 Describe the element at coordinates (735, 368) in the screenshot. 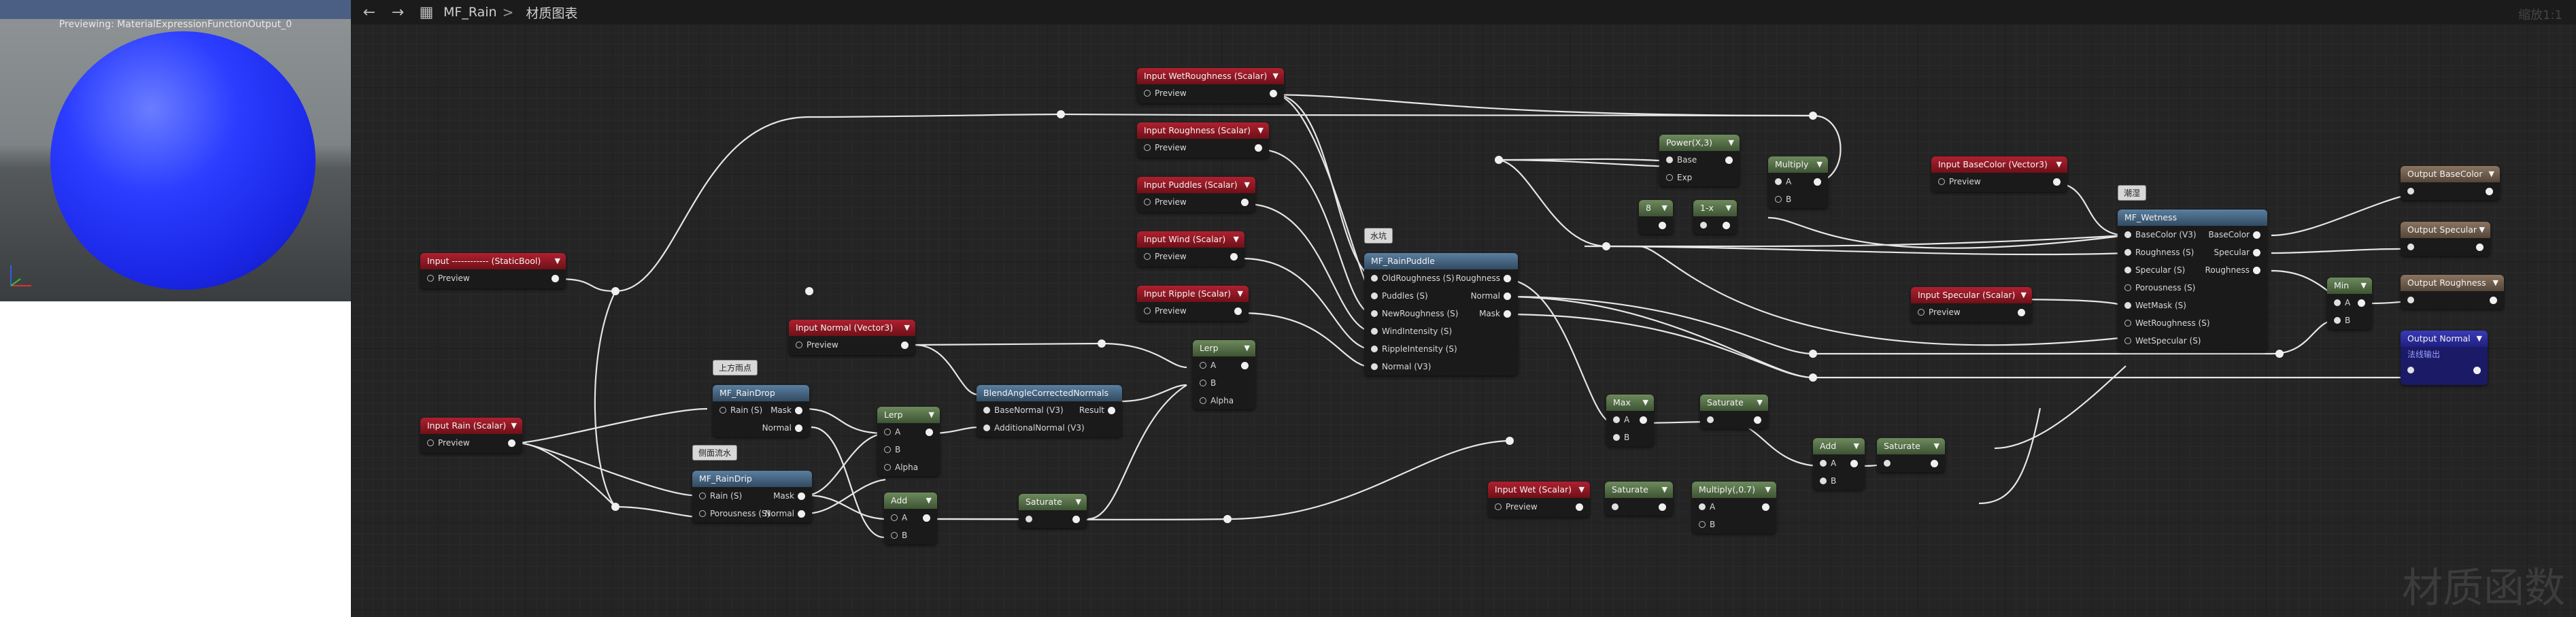

I see `comment-bubble: 上方雨点` at that location.